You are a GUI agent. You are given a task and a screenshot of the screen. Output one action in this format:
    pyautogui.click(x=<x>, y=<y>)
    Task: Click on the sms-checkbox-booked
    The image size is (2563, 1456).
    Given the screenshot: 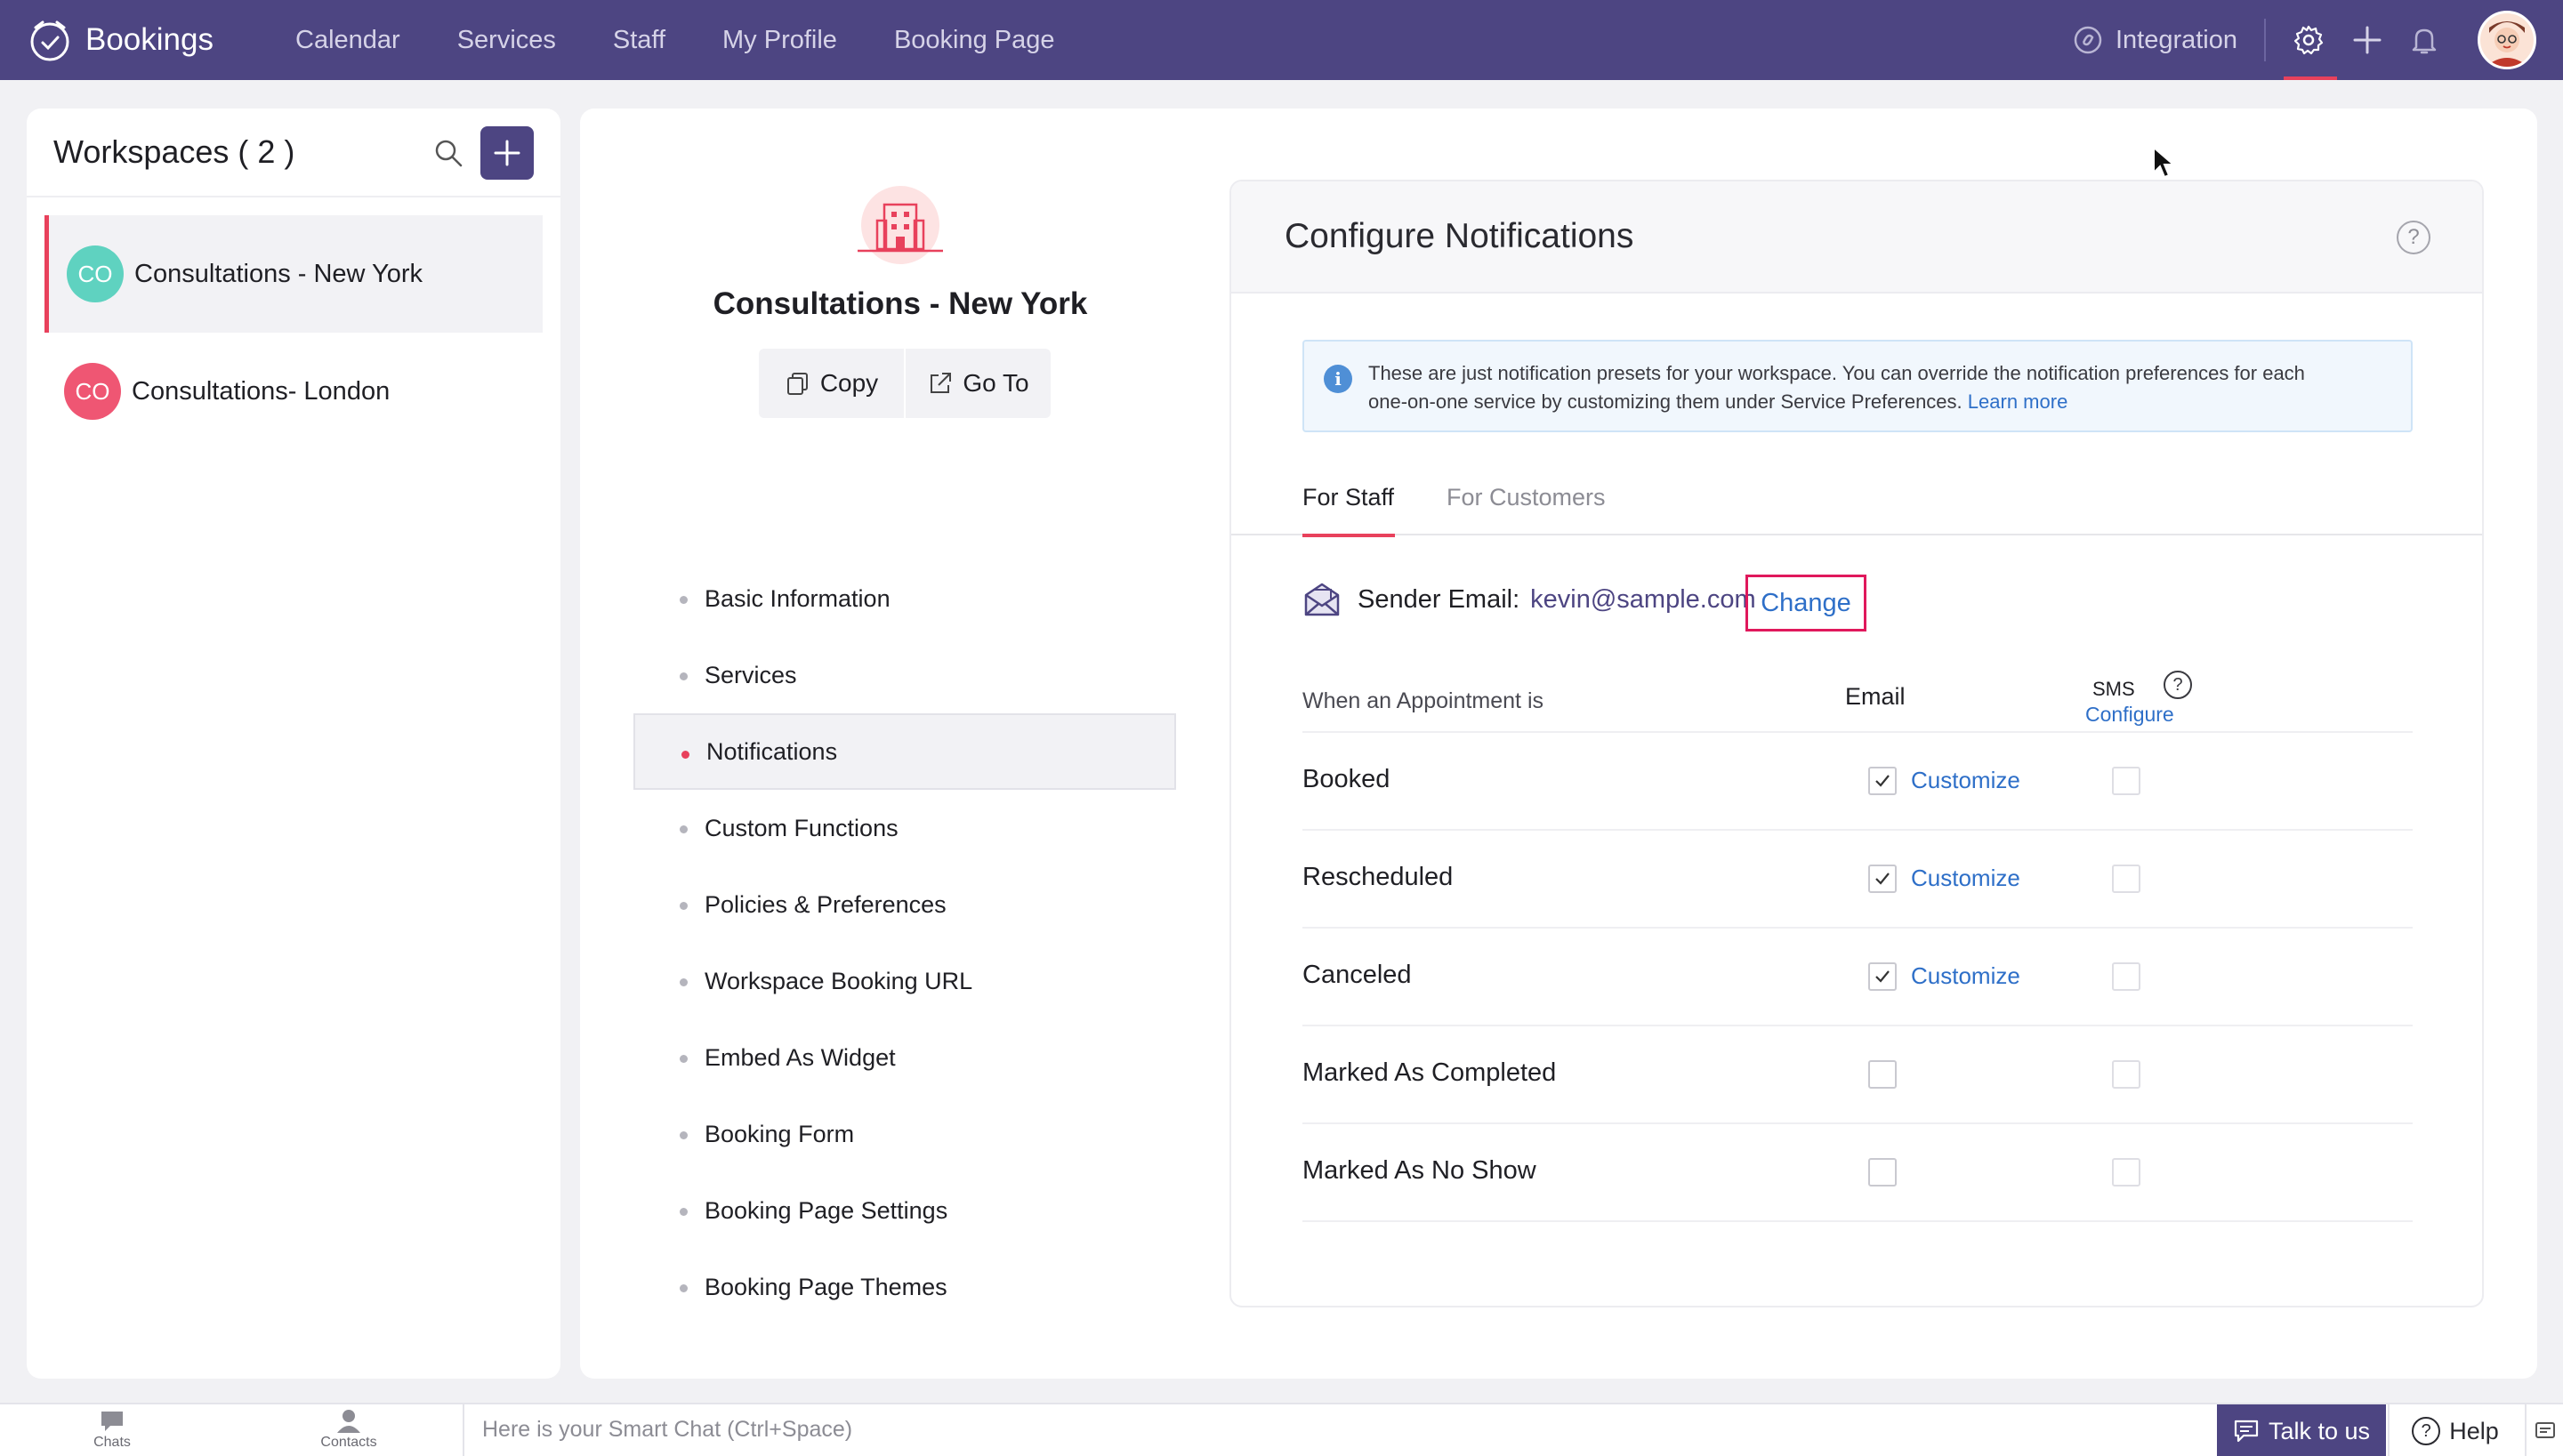 What is the action you would take?
    pyautogui.click(x=2126, y=781)
    